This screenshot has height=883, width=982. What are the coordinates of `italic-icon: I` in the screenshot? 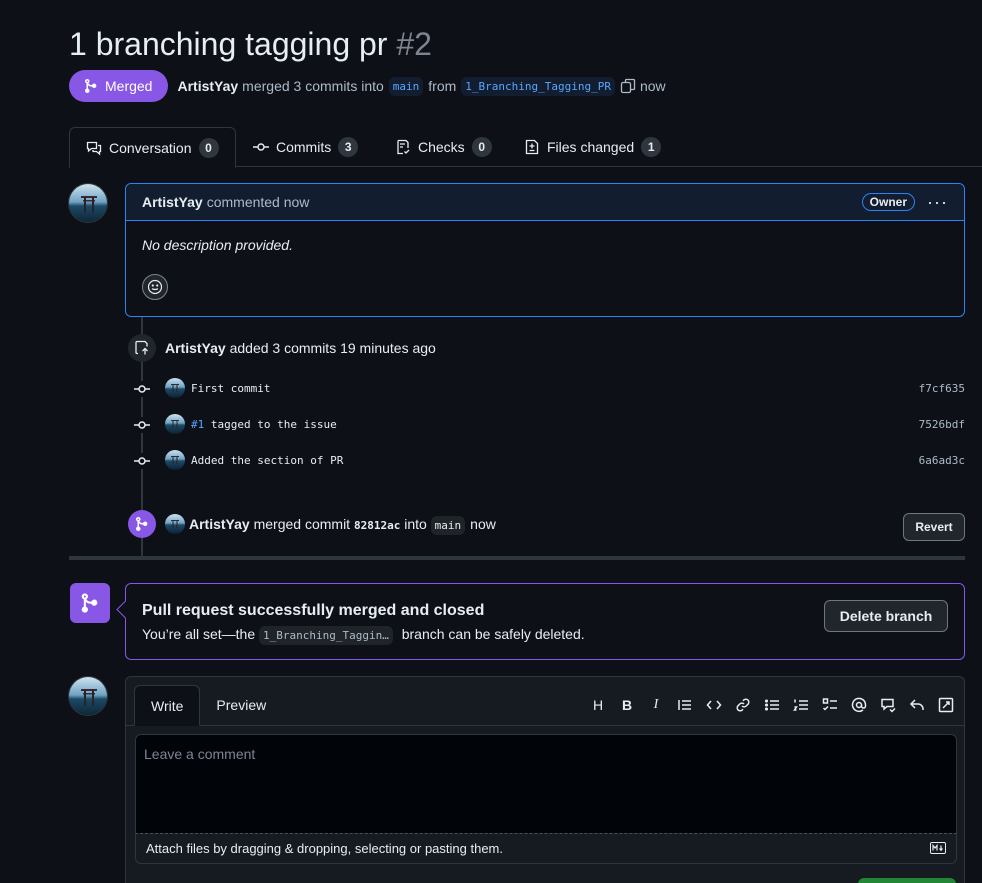 It's located at (656, 705).